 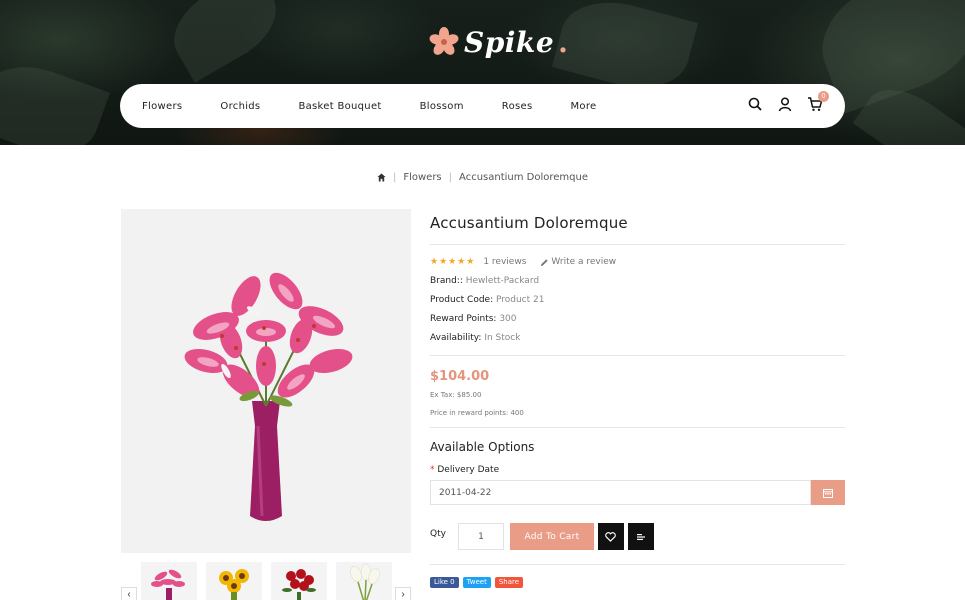 What do you see at coordinates (162, 106) in the screenshot?
I see `nav-item-flowers: Flowers` at bounding box center [162, 106].